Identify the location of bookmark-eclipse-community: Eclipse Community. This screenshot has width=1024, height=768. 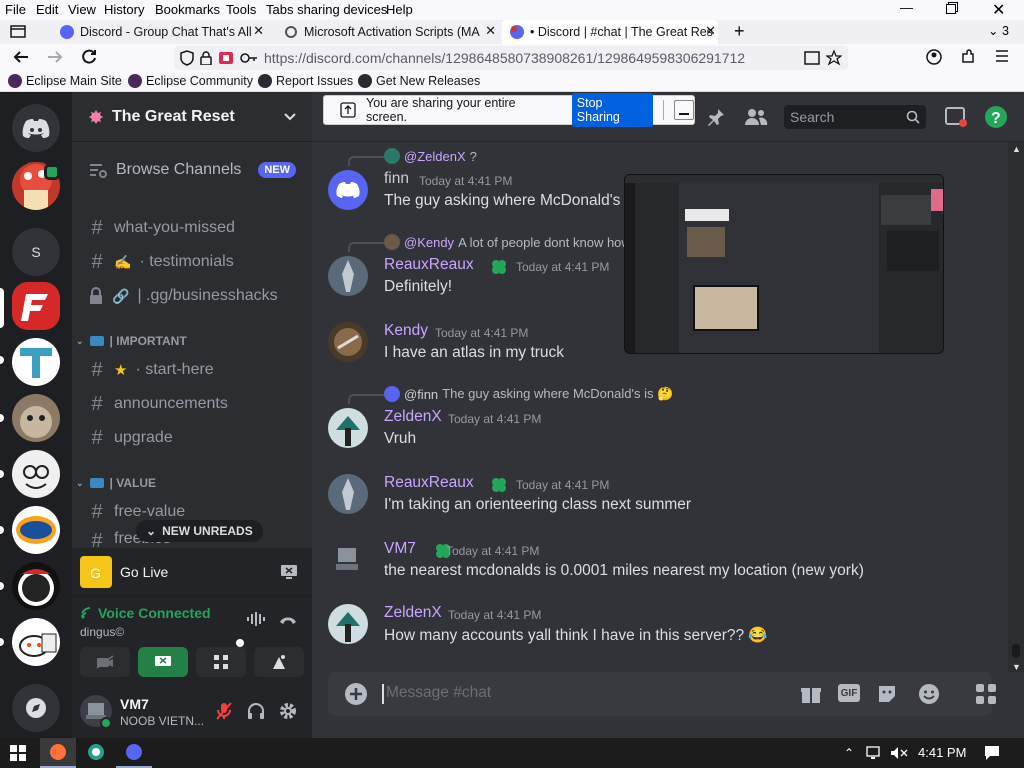
(190, 81).